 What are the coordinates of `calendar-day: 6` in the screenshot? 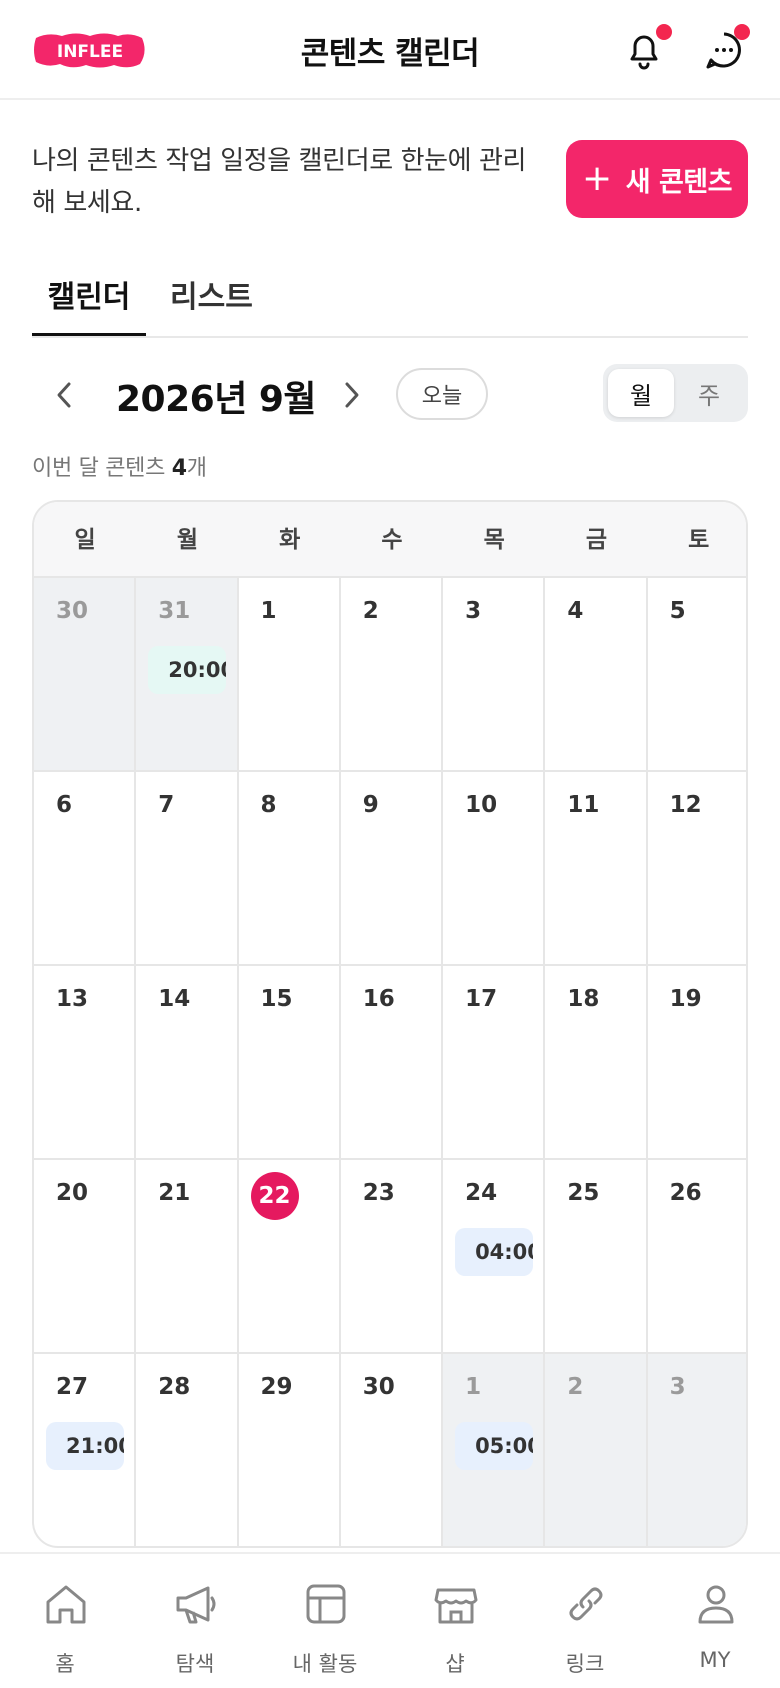 It's located at (85, 868).